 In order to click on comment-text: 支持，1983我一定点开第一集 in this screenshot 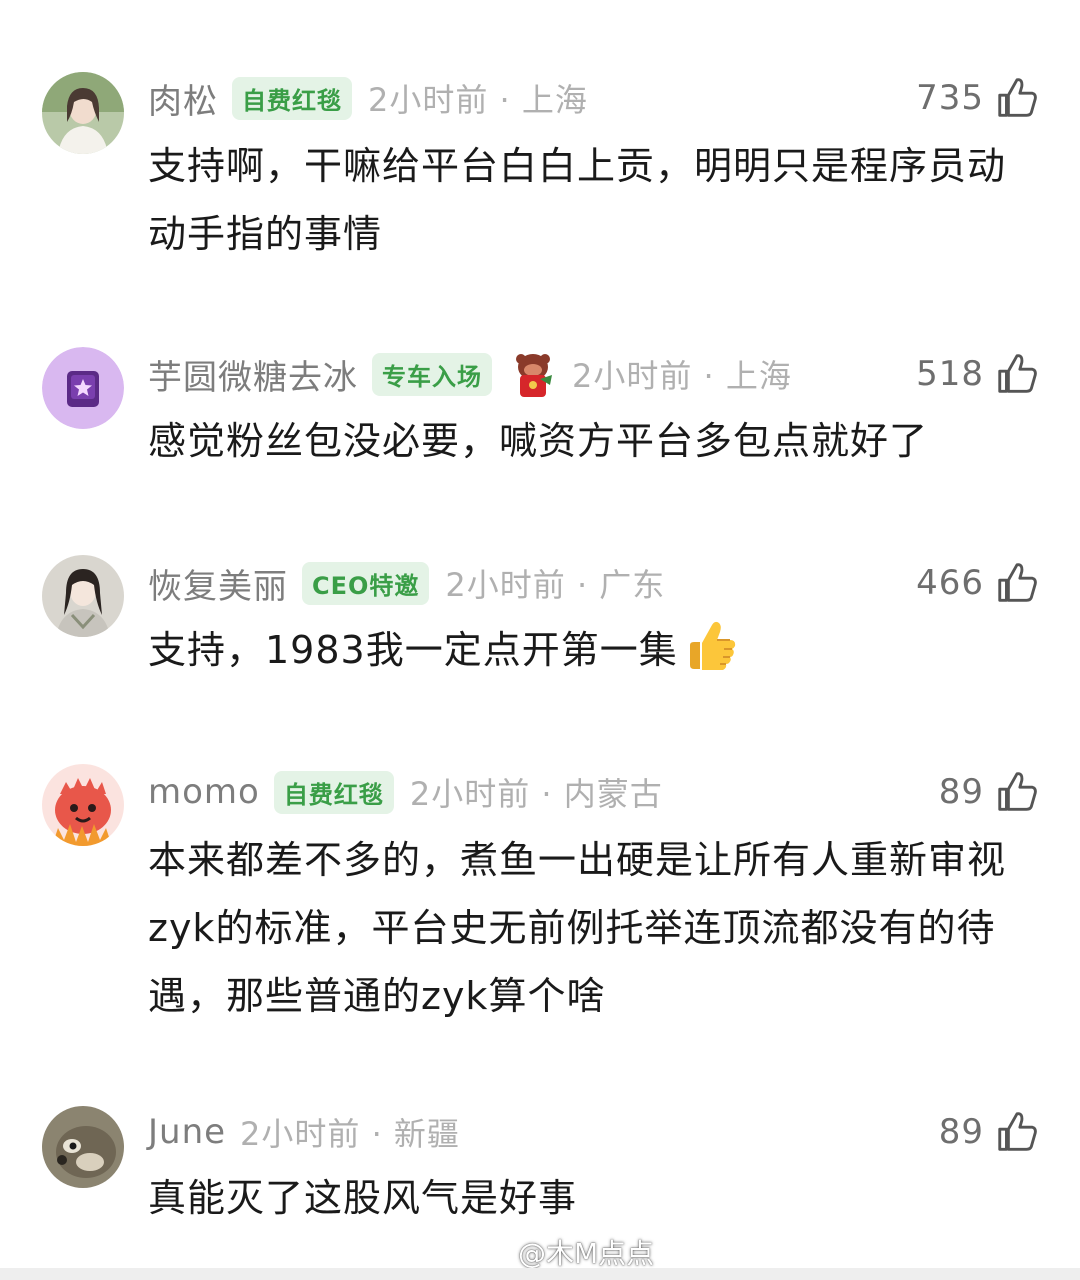, I will do `click(593, 650)`.